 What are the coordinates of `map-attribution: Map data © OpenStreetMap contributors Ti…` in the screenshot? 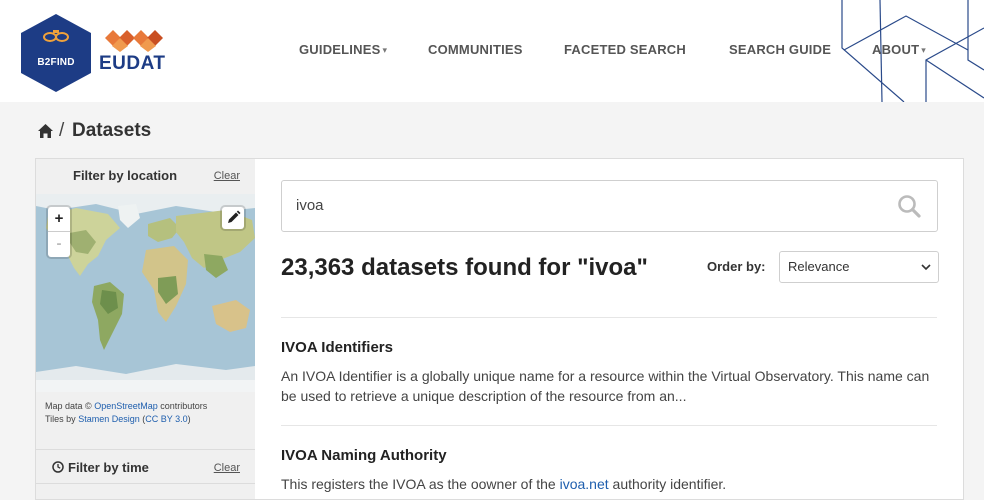 It's located at (147, 413).